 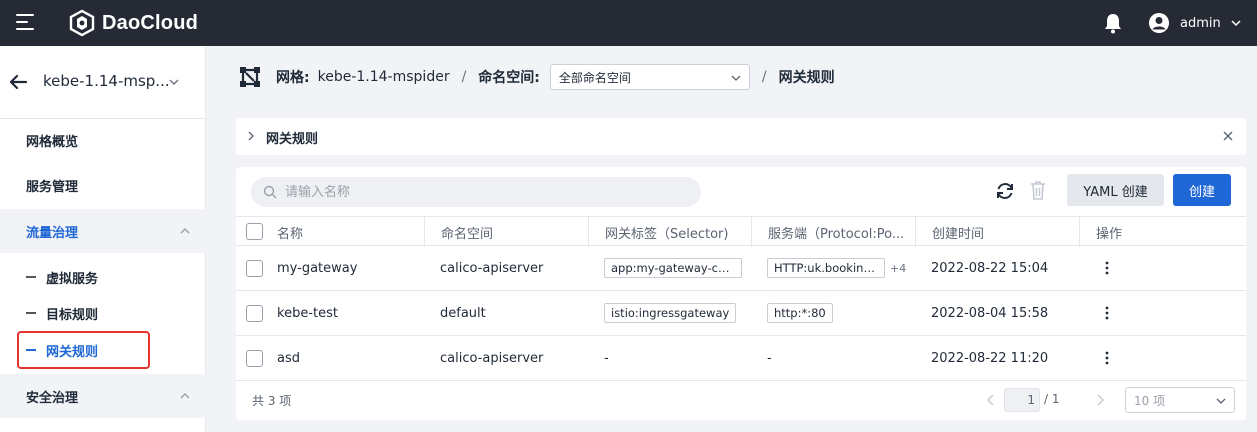 What do you see at coordinates (463, 313) in the screenshot?
I see `cell-namespace: default` at bounding box center [463, 313].